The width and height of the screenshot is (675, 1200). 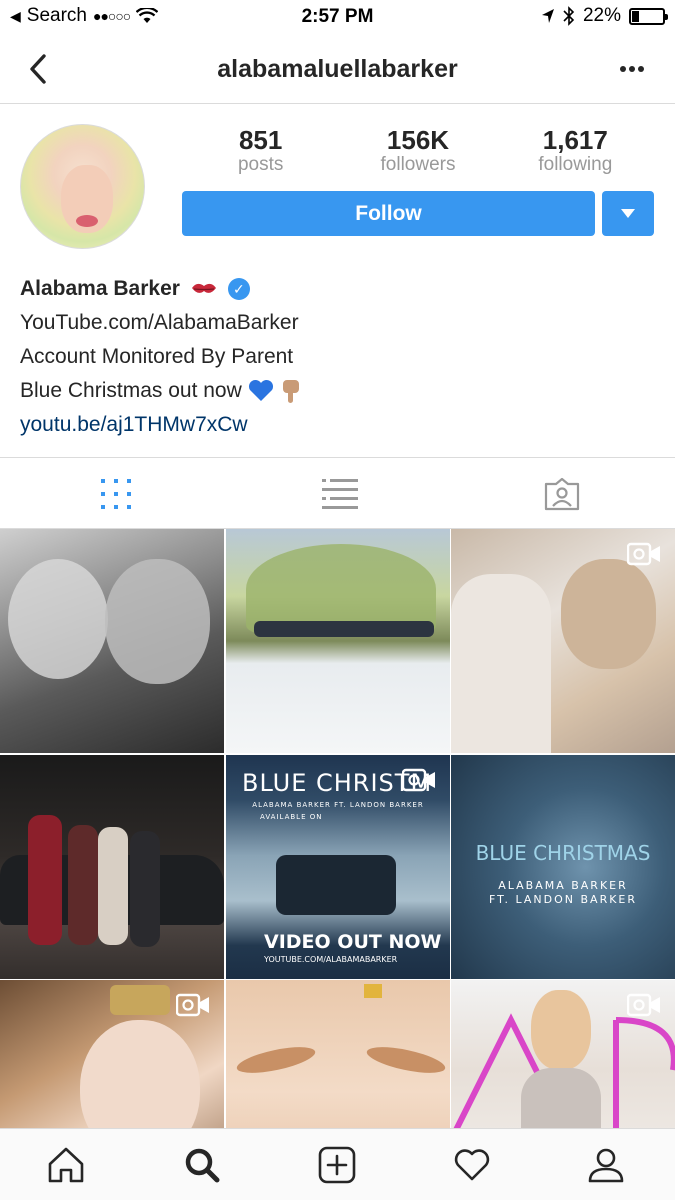 I want to click on username-title: alabamaluellabarker, so click(x=337, y=69).